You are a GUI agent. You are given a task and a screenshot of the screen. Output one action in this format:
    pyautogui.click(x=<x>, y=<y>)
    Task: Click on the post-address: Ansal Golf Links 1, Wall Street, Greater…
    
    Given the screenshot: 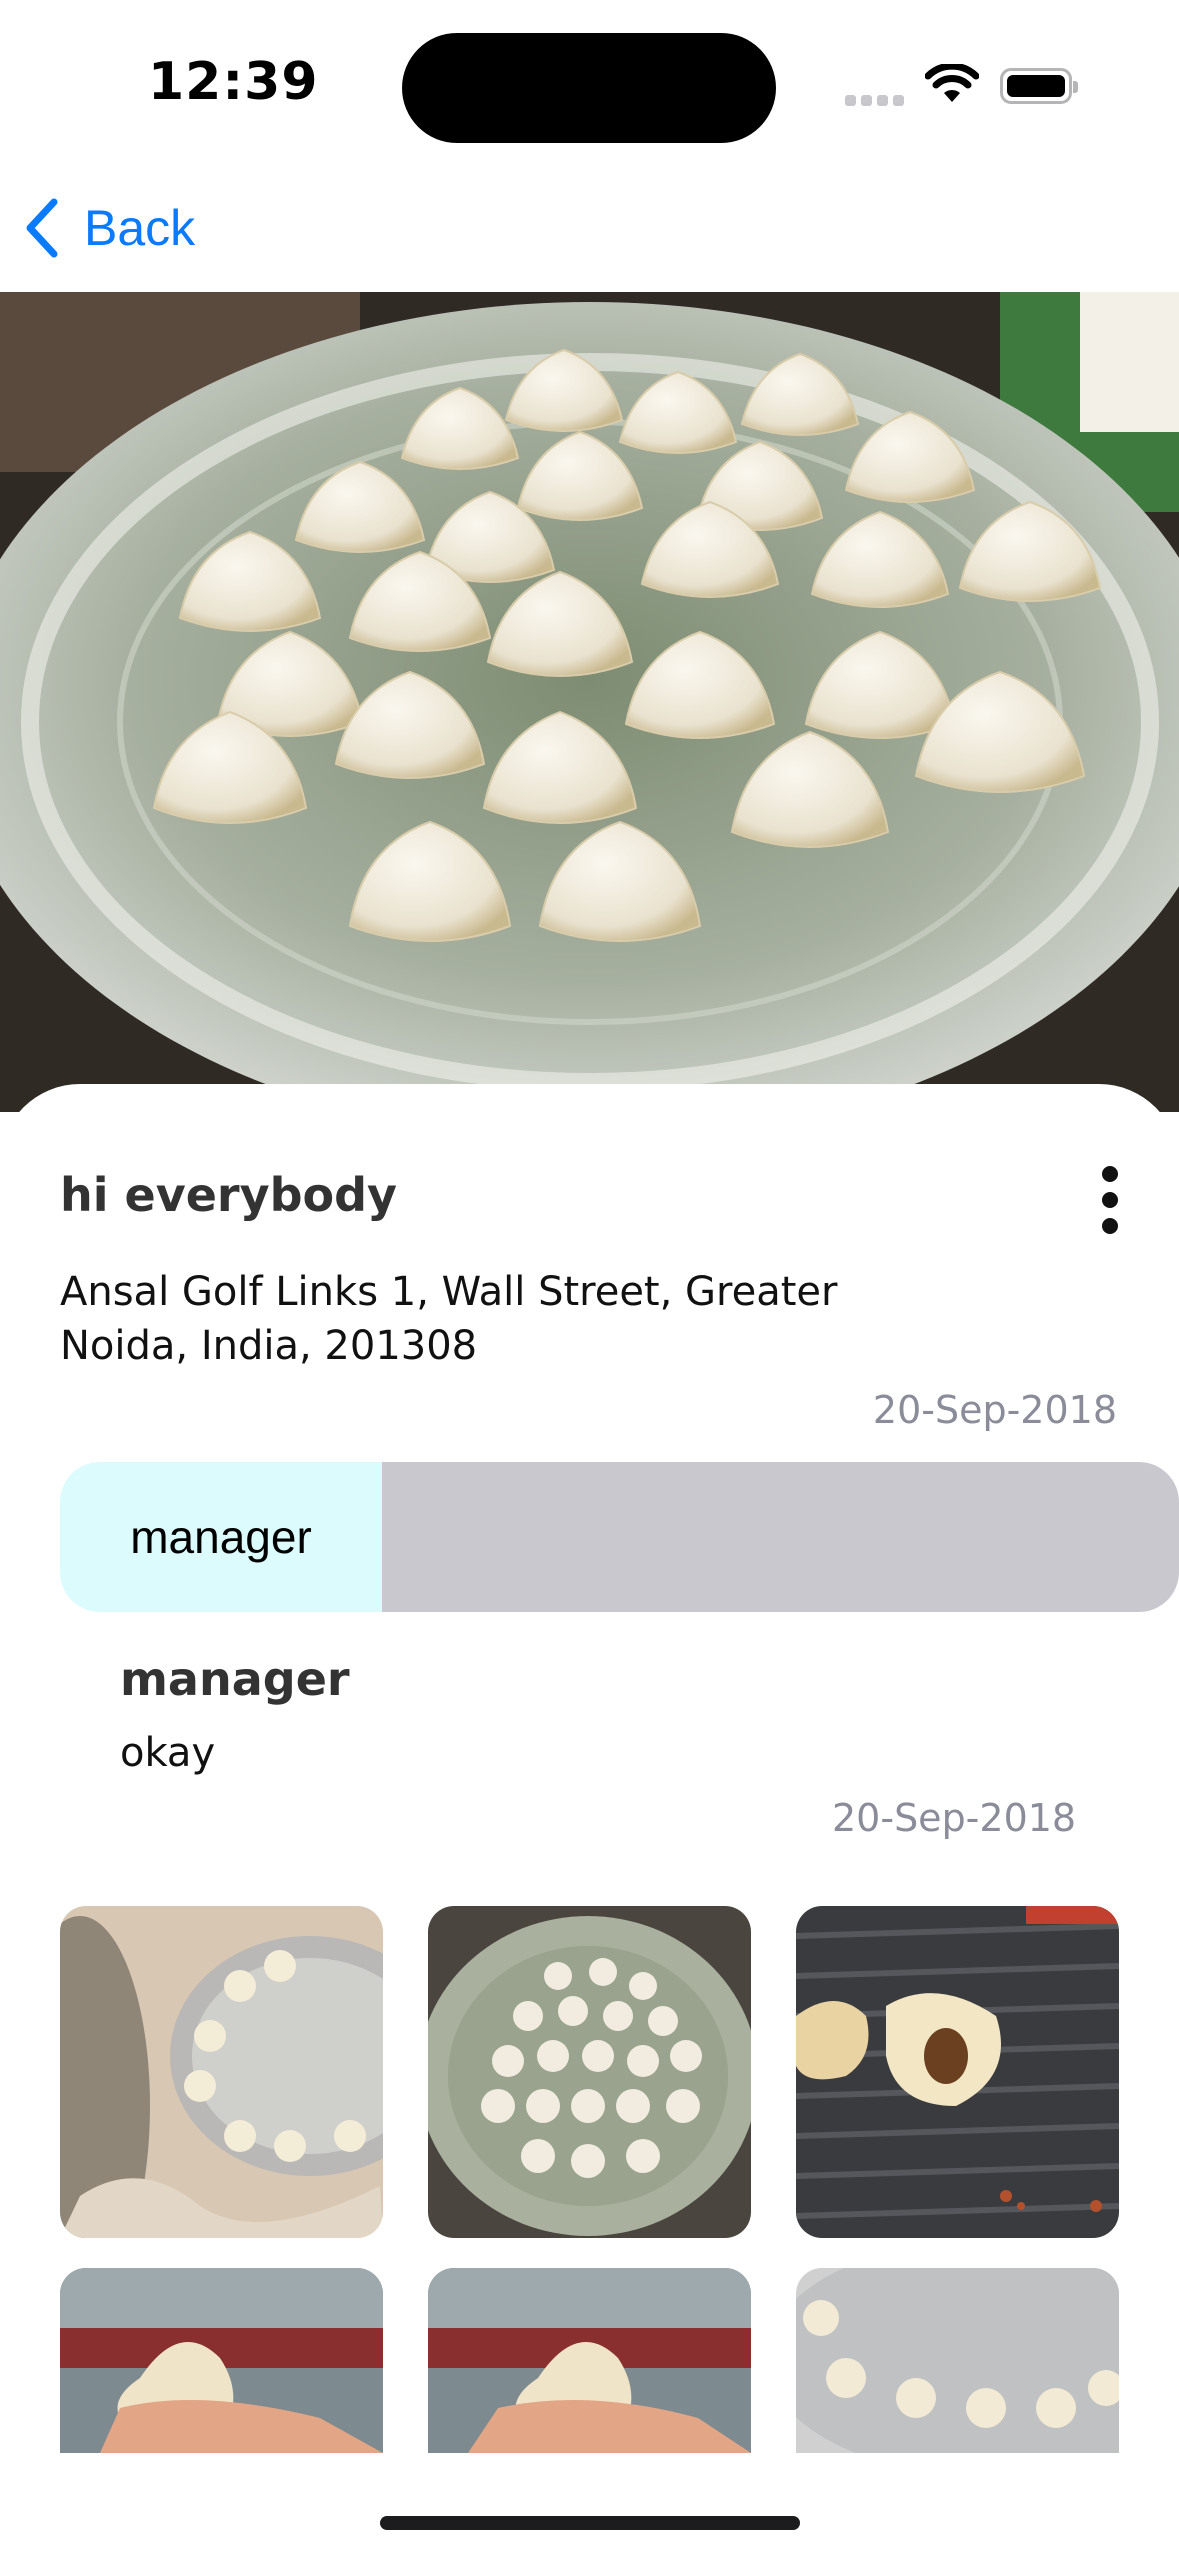 What is the action you would take?
    pyautogui.click(x=449, y=1319)
    